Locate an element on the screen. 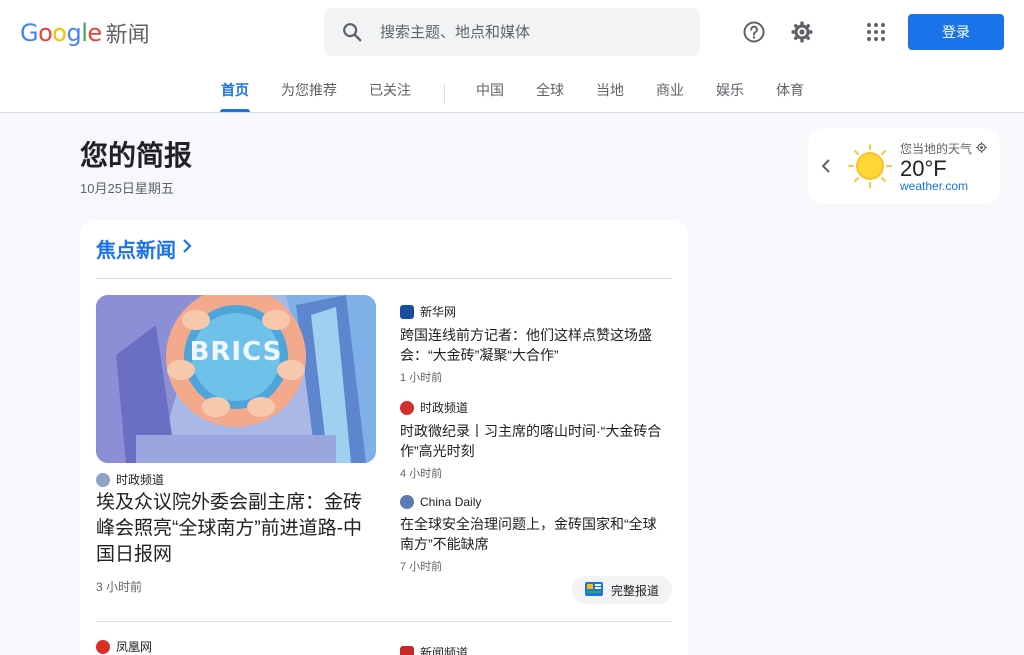 This screenshot has height=655, width=1024. full-coverage-icon is located at coordinates (593, 590).